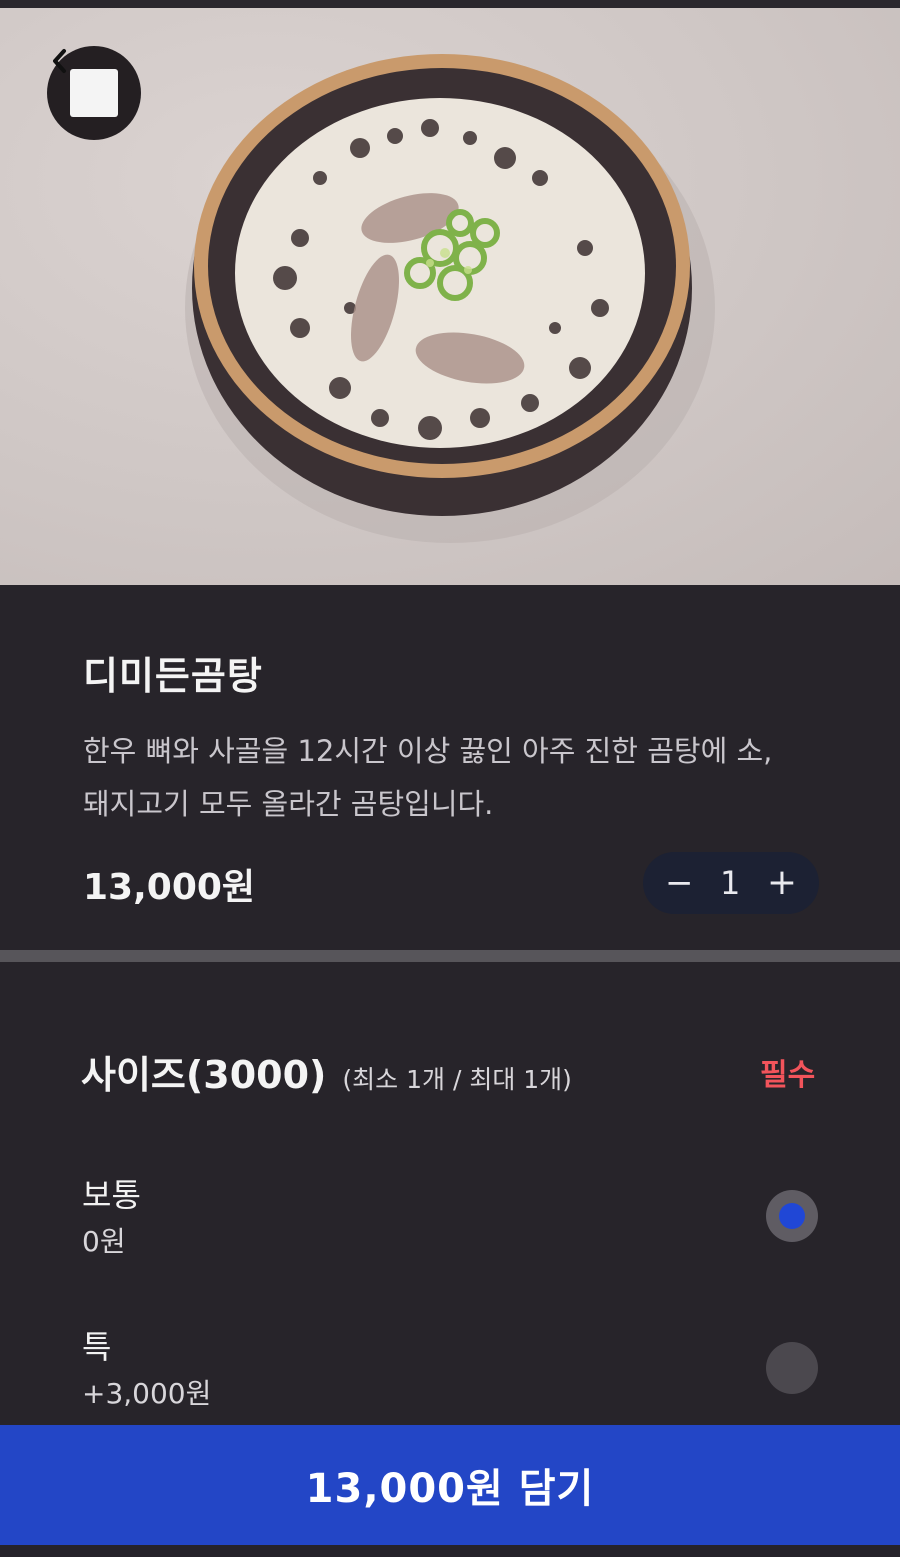  I want to click on quantity-stepper: − 1 +, so click(731, 883).